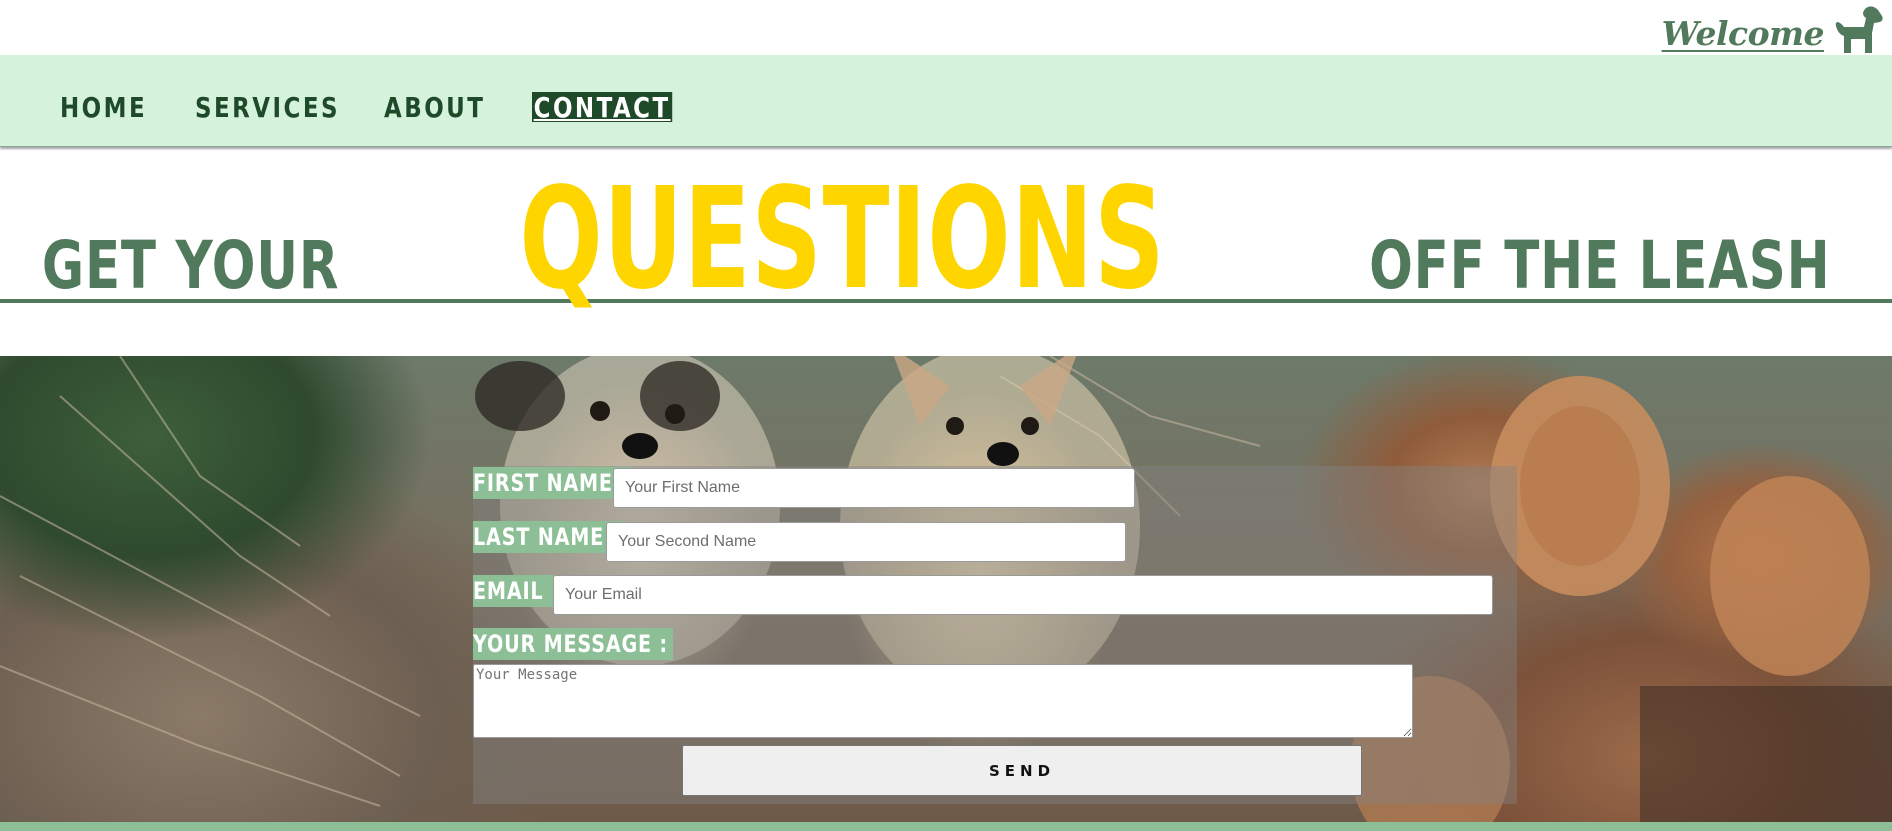  I want to click on nav-item-contact: CONTACT, so click(602, 107).